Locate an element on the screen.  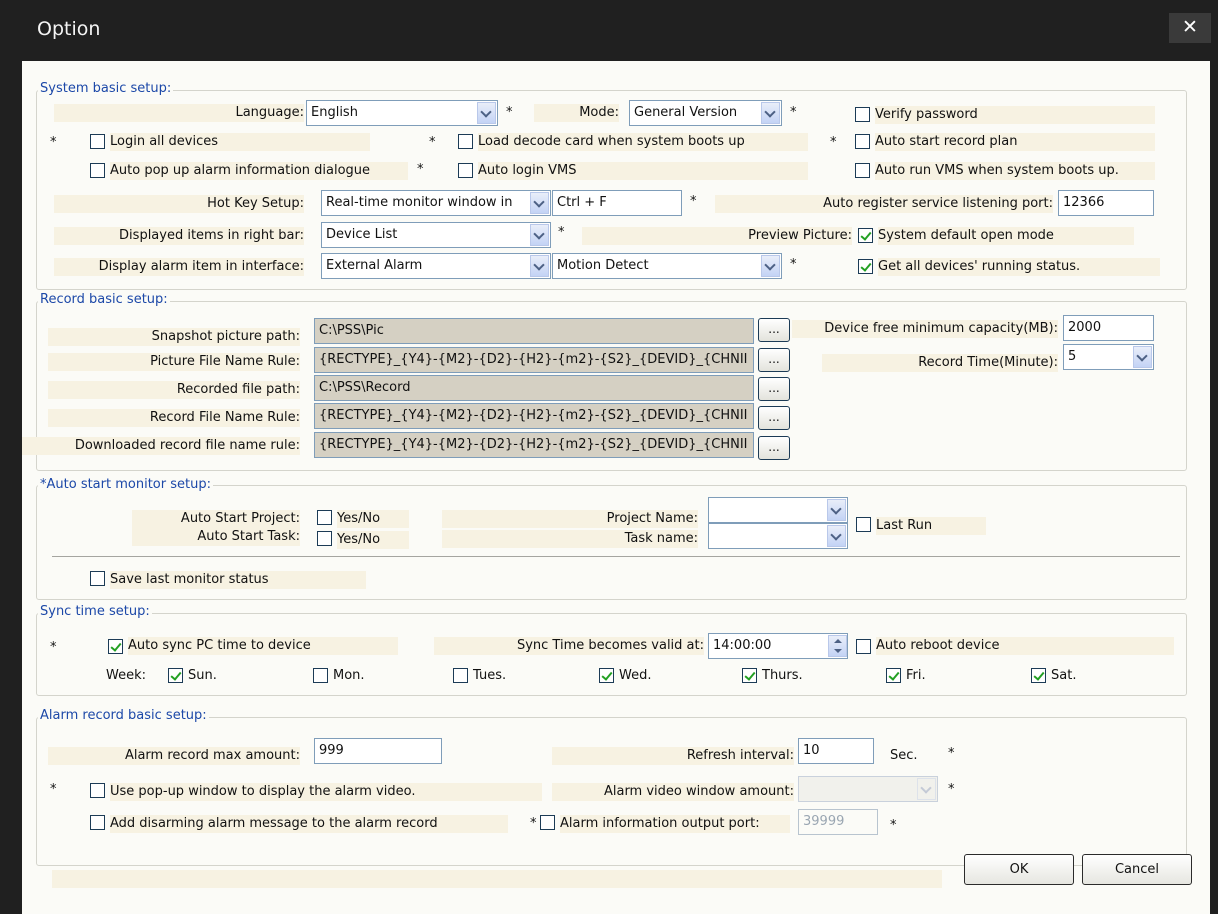
alarm-video-window-label: Alarm video window amount: is located at coordinates (673, 792).